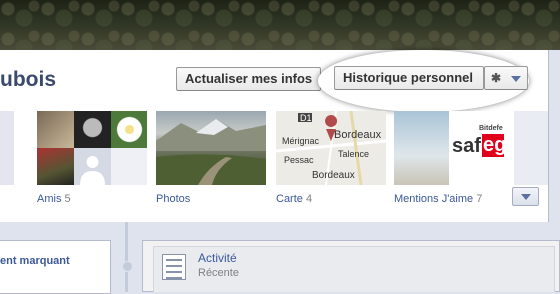 The image size is (560, 294). I want to click on likes-tile: Bitdefe saf eg, so click(449, 148).